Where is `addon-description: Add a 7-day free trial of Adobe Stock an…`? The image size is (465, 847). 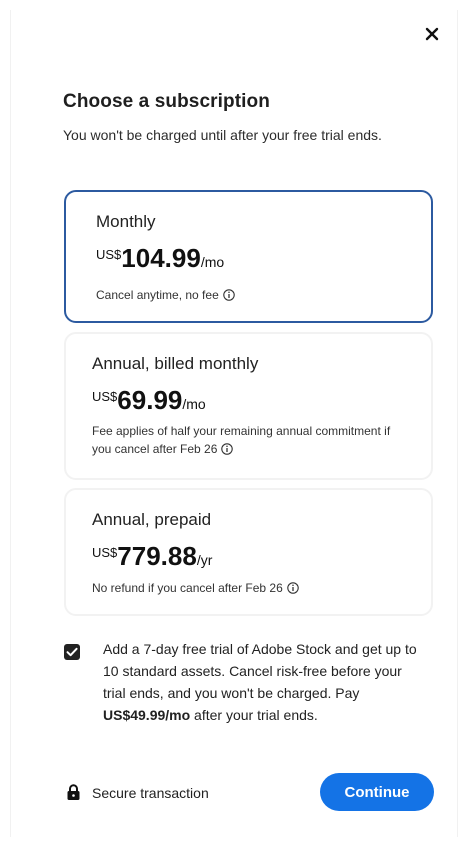 addon-description: Add a 7-day free trial of Adobe Stock an… is located at coordinates (264, 682).